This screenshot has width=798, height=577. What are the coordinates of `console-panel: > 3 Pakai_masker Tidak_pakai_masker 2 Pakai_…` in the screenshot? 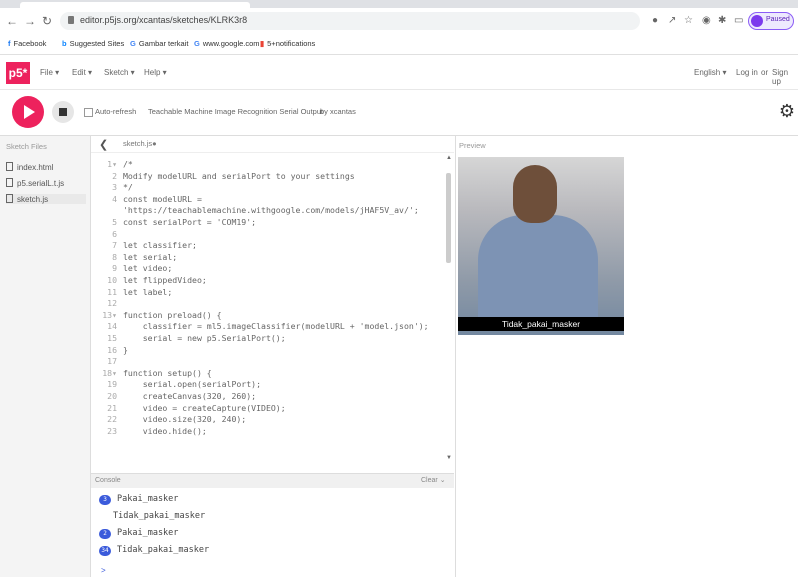 It's located at (272, 532).